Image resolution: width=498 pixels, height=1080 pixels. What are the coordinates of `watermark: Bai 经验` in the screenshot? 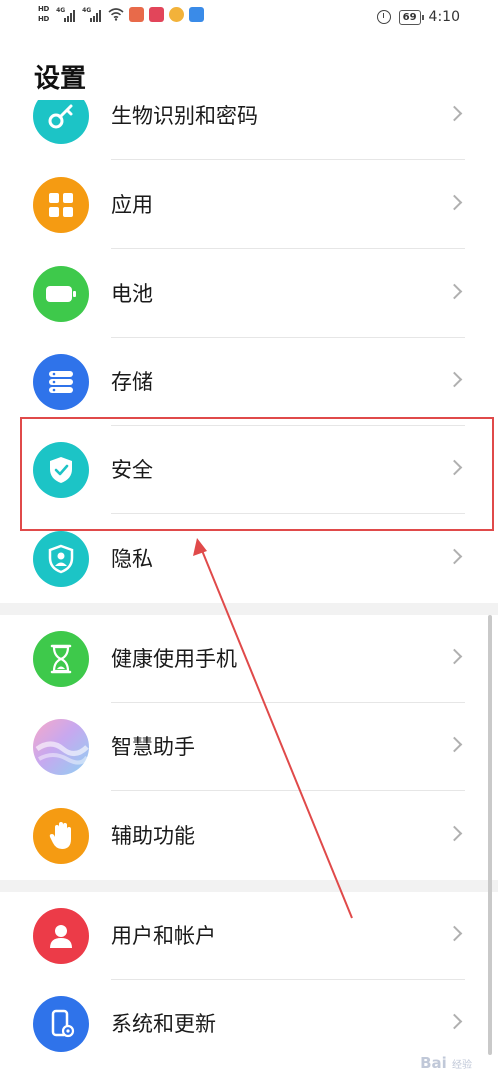 It's located at (446, 1063).